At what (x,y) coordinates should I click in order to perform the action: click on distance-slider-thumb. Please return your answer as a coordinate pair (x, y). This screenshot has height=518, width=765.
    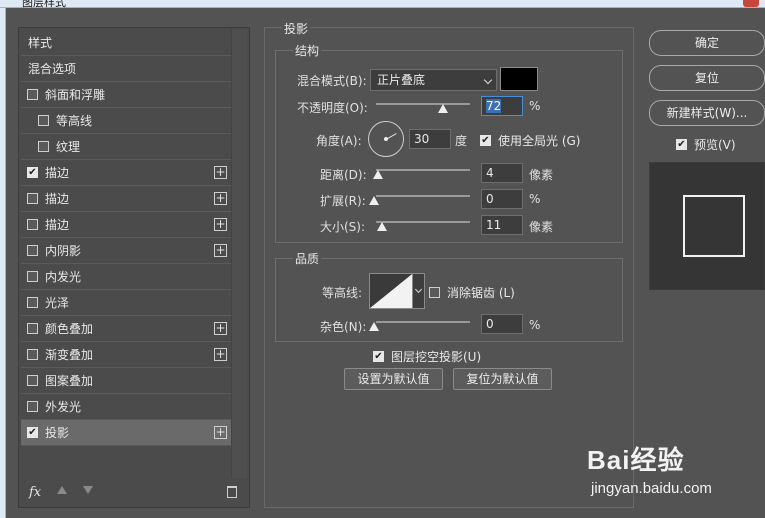
    Looking at the image, I should click on (378, 174).